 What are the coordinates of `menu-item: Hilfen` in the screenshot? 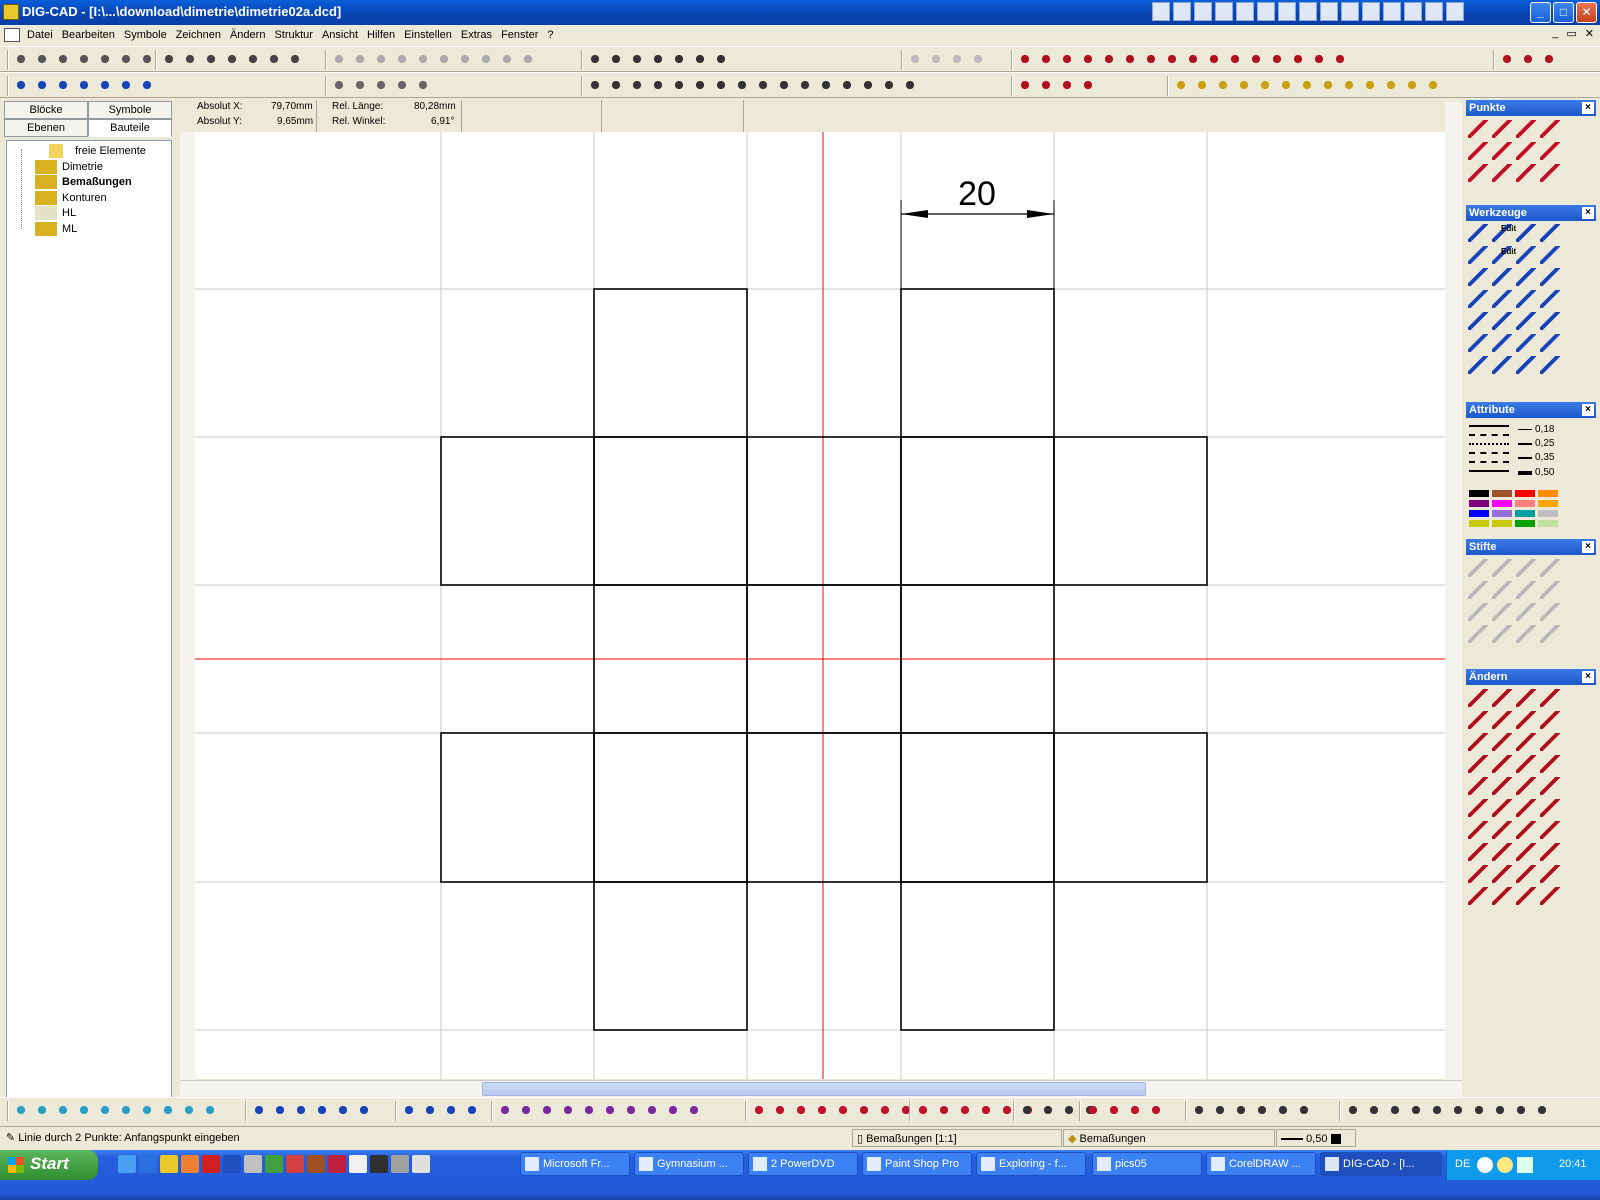 It's located at (382, 35).